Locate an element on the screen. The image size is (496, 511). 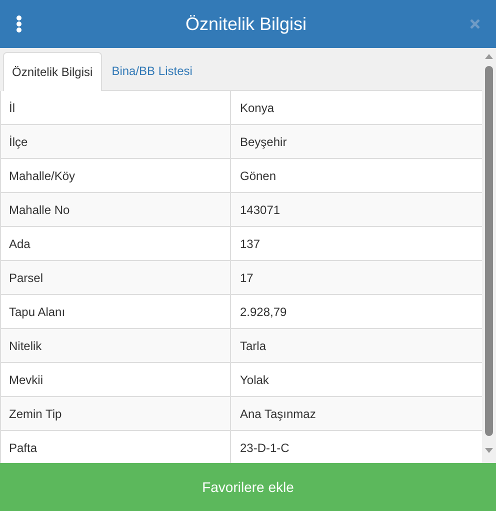
attribute-name: Mahalle/Köy is located at coordinates (42, 176).